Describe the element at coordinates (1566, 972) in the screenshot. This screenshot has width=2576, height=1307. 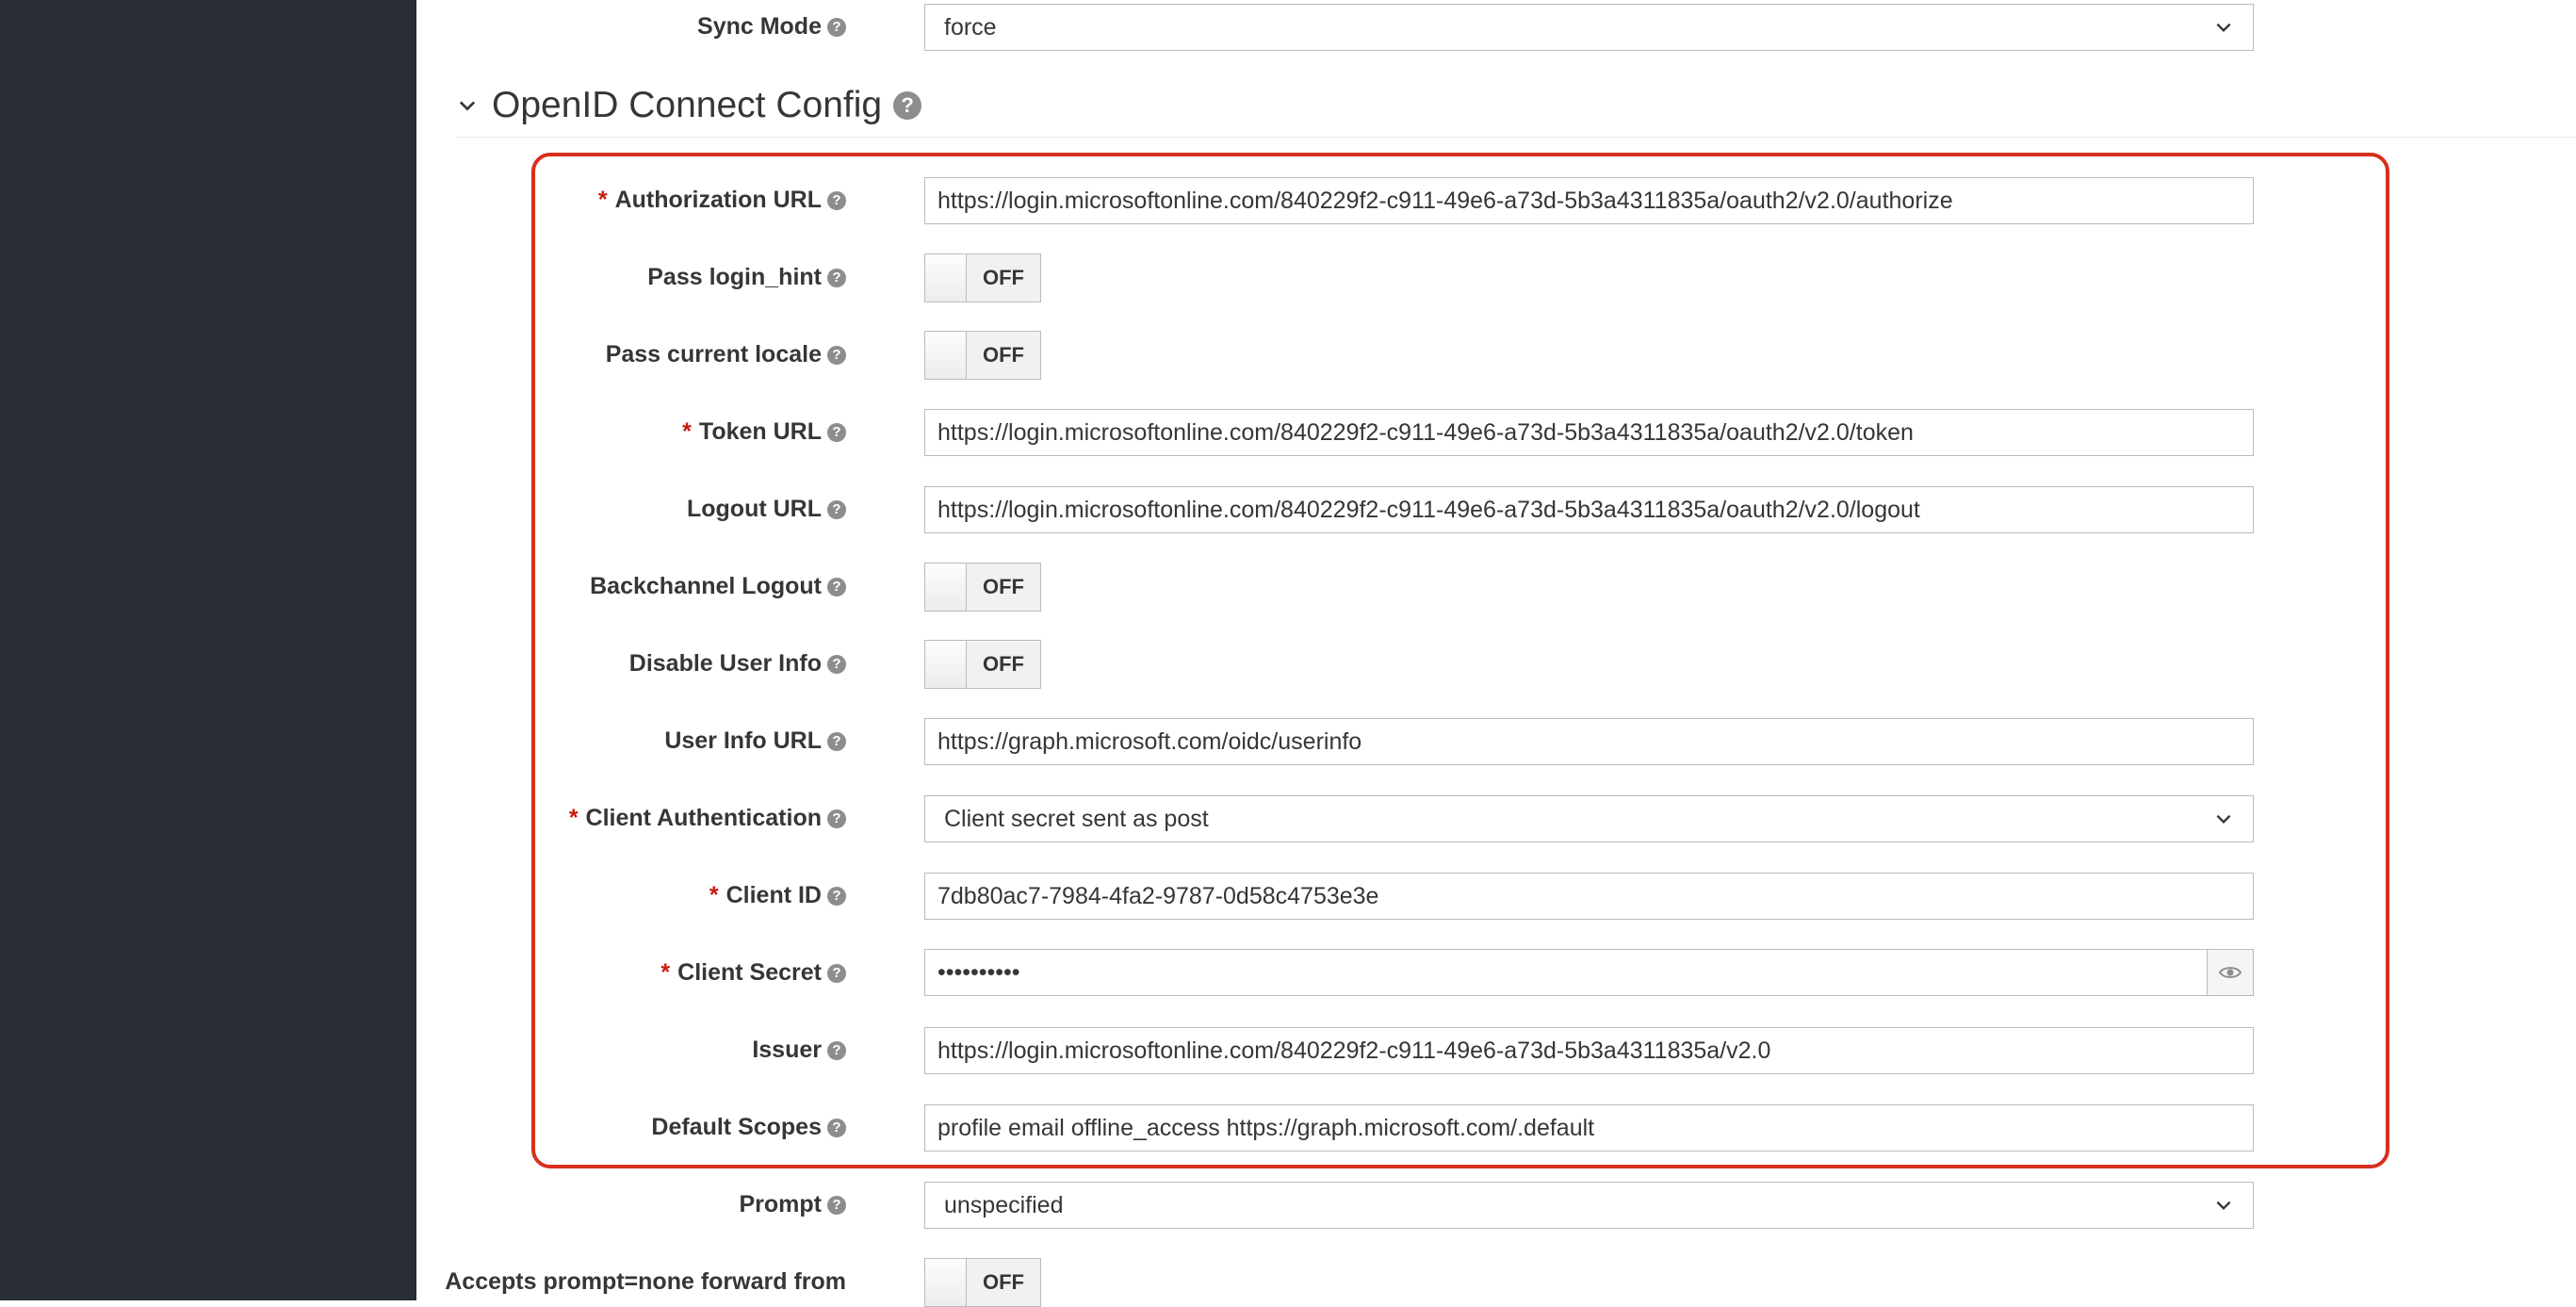
I see `client-secret-input` at that location.